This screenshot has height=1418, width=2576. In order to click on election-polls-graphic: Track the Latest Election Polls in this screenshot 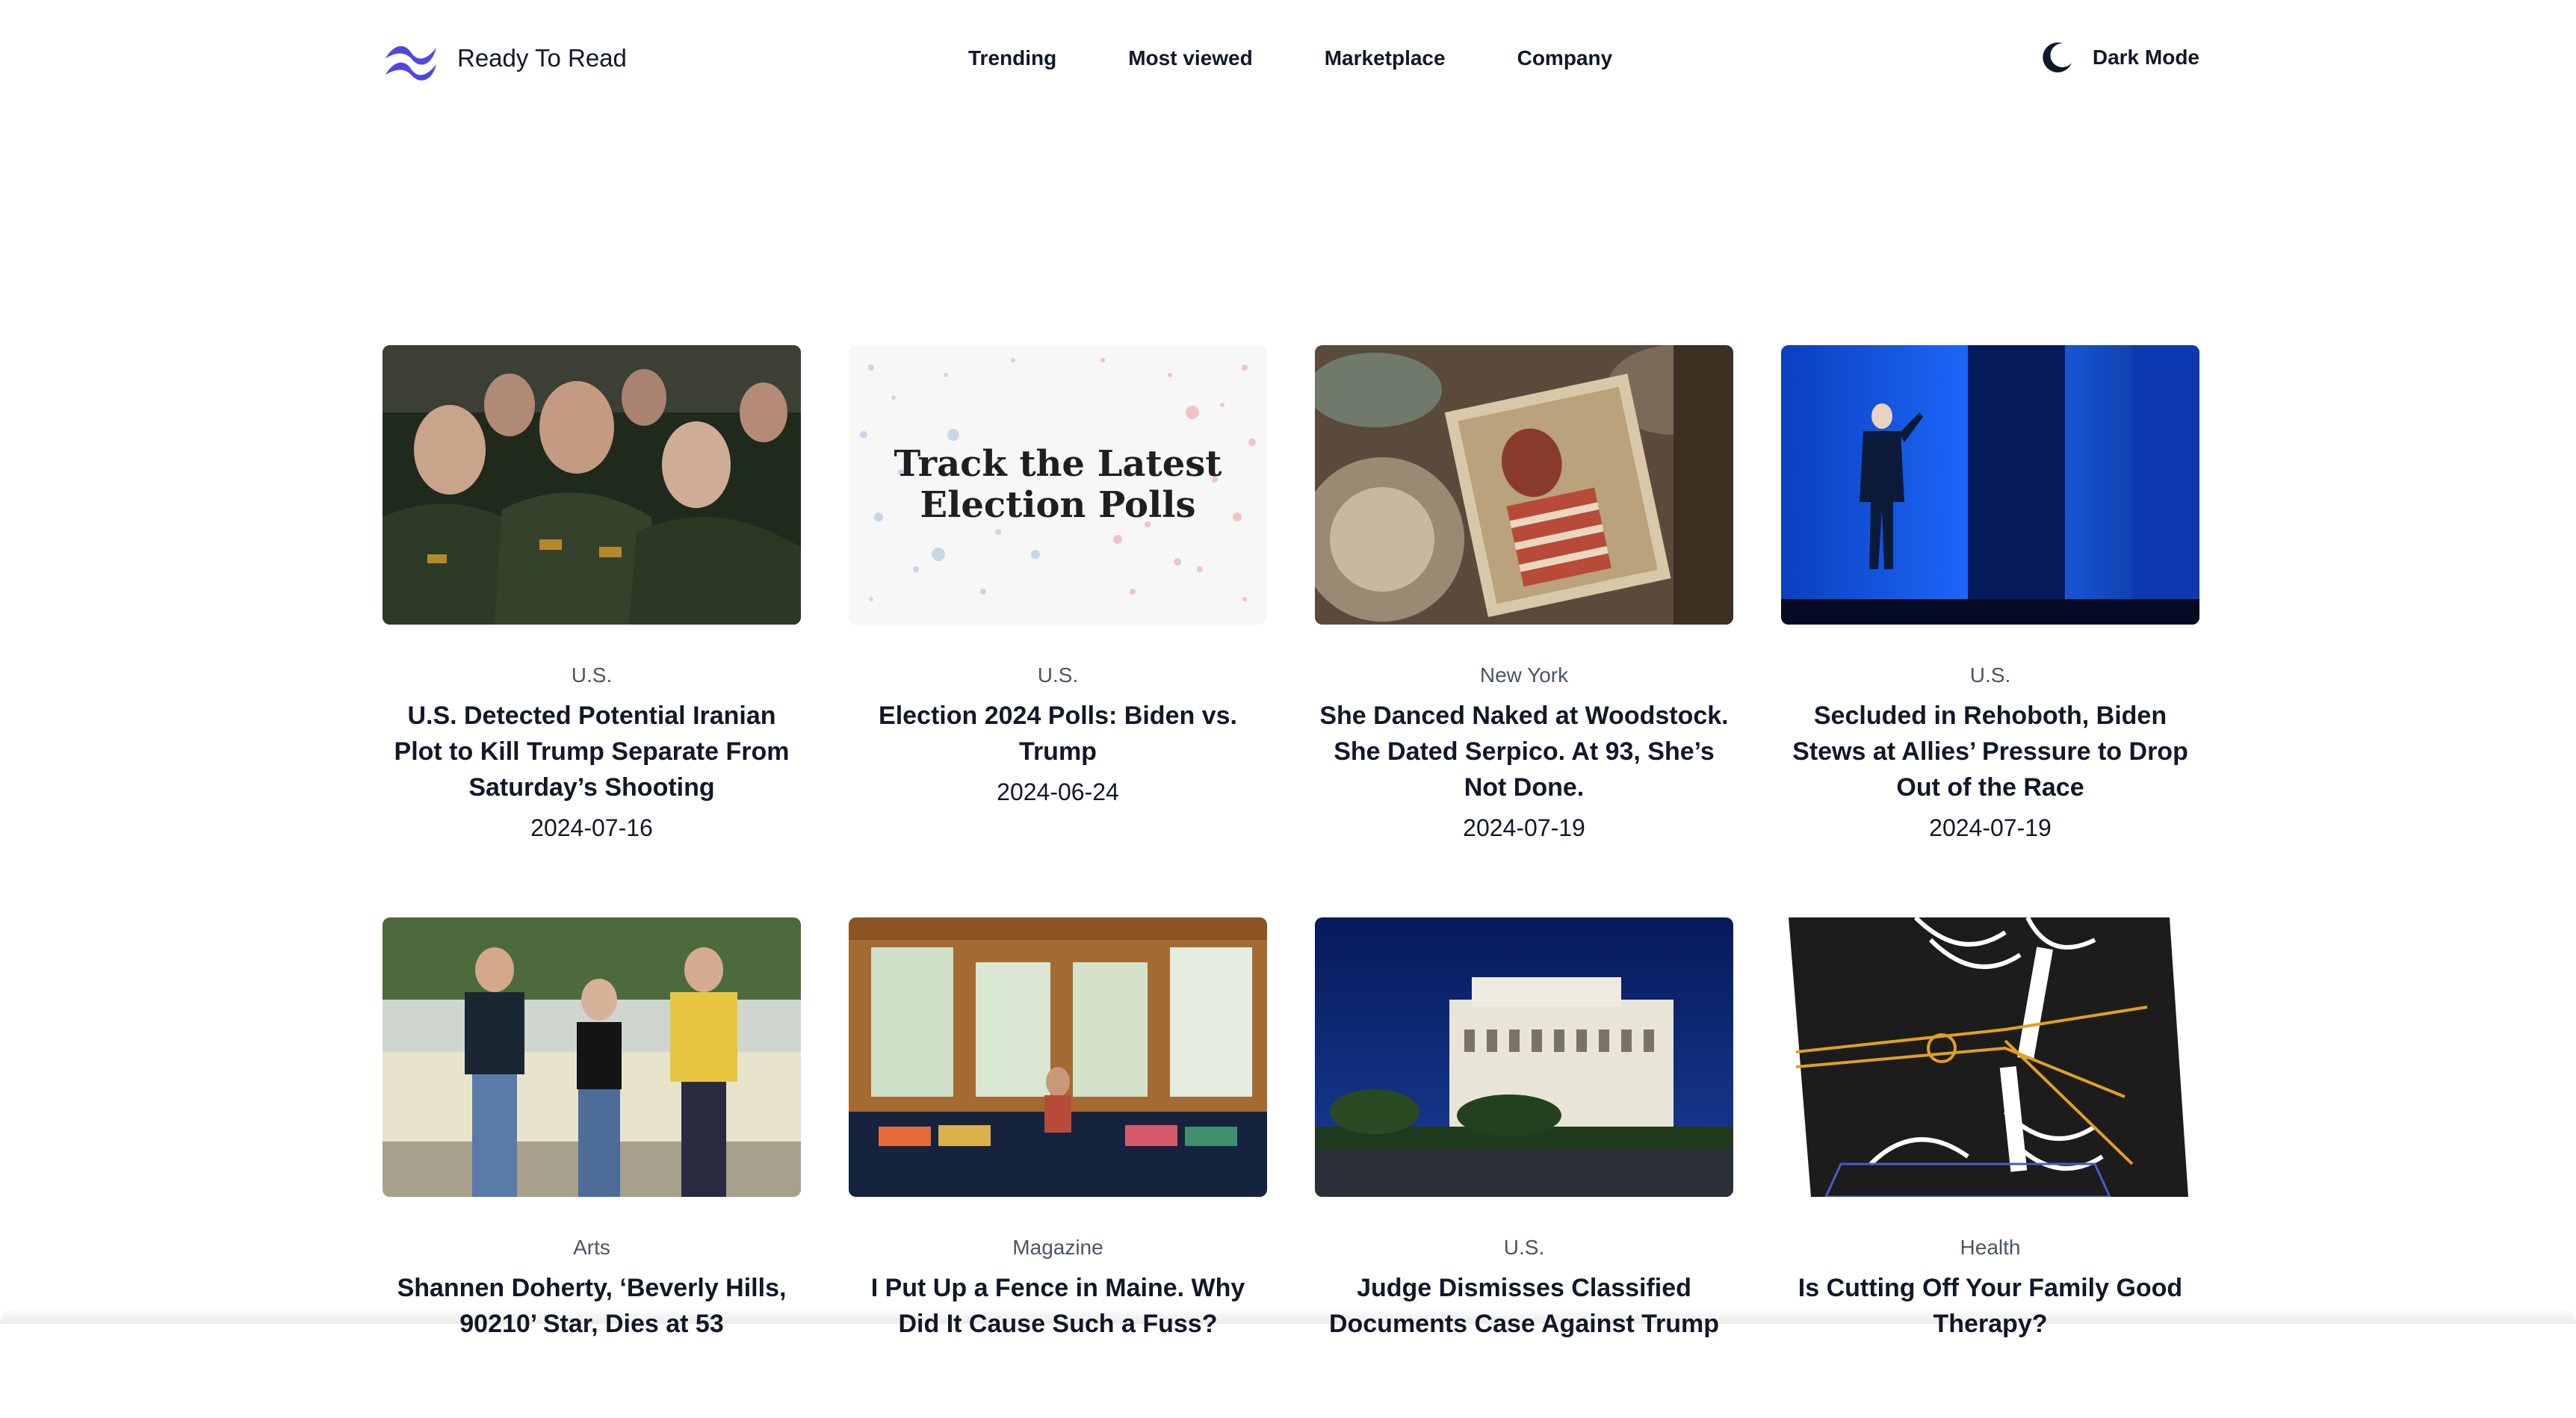, I will do `click(1058, 485)`.